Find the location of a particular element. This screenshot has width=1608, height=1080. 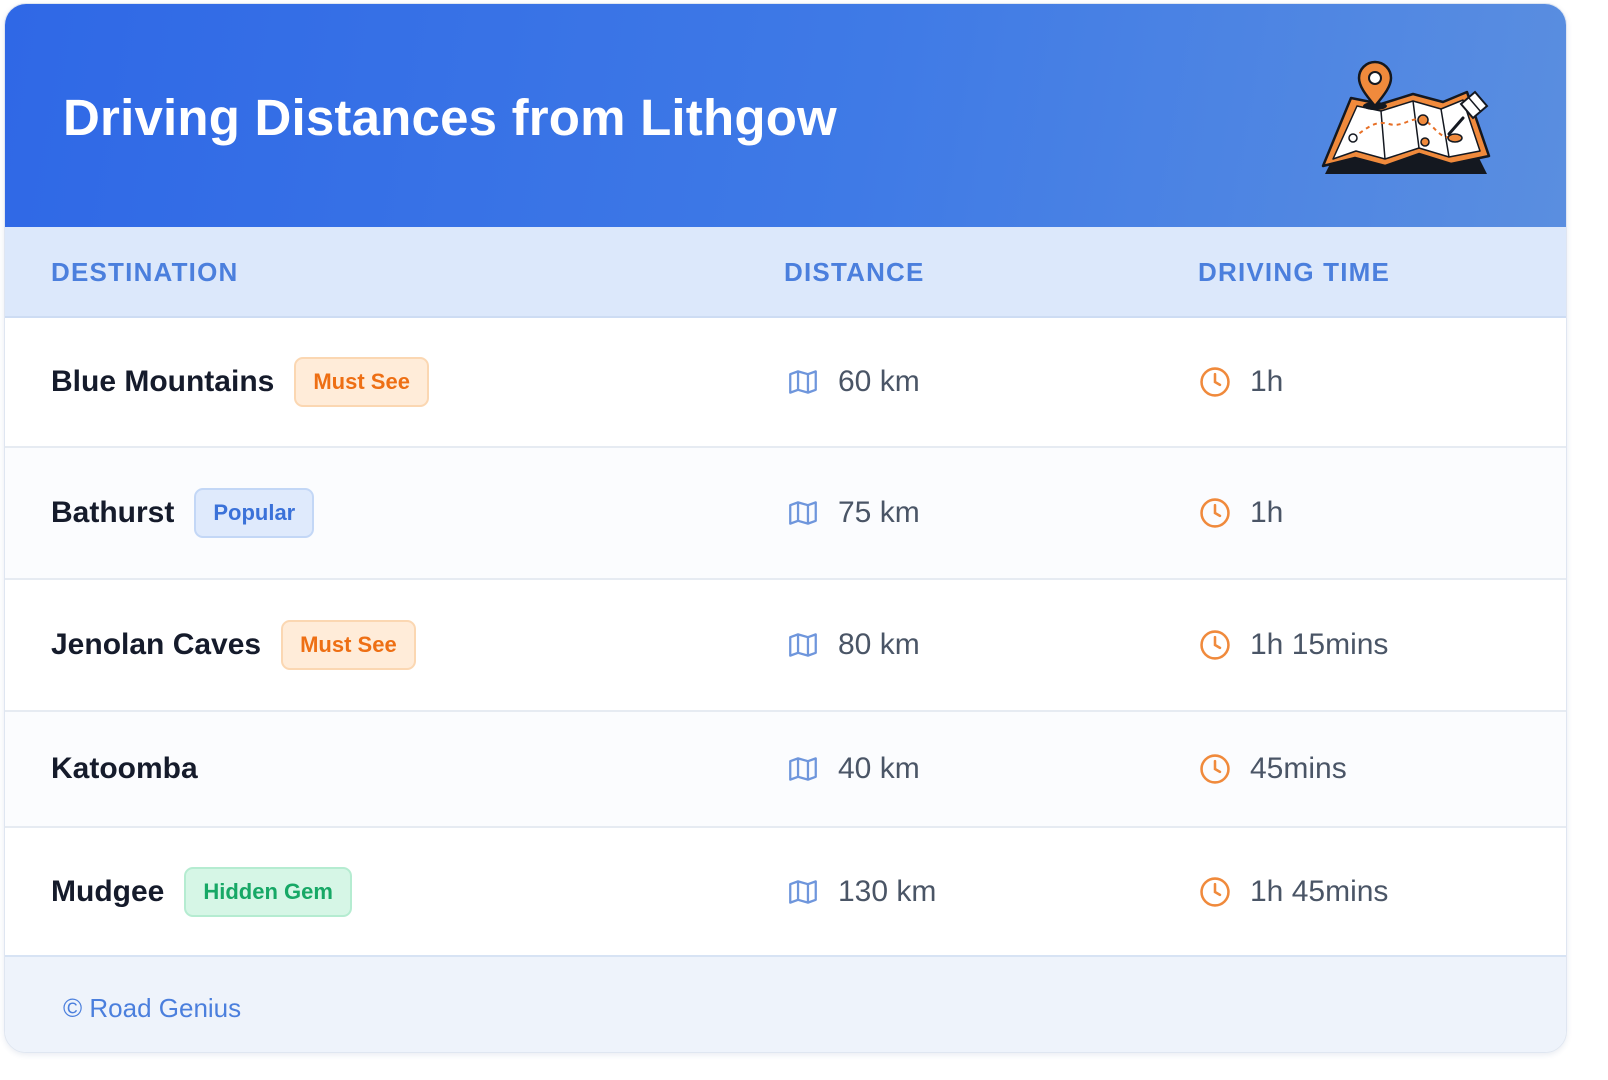

table-row: Mudgee Hidden Gem 130 km 1h 45mins is located at coordinates (785, 891).